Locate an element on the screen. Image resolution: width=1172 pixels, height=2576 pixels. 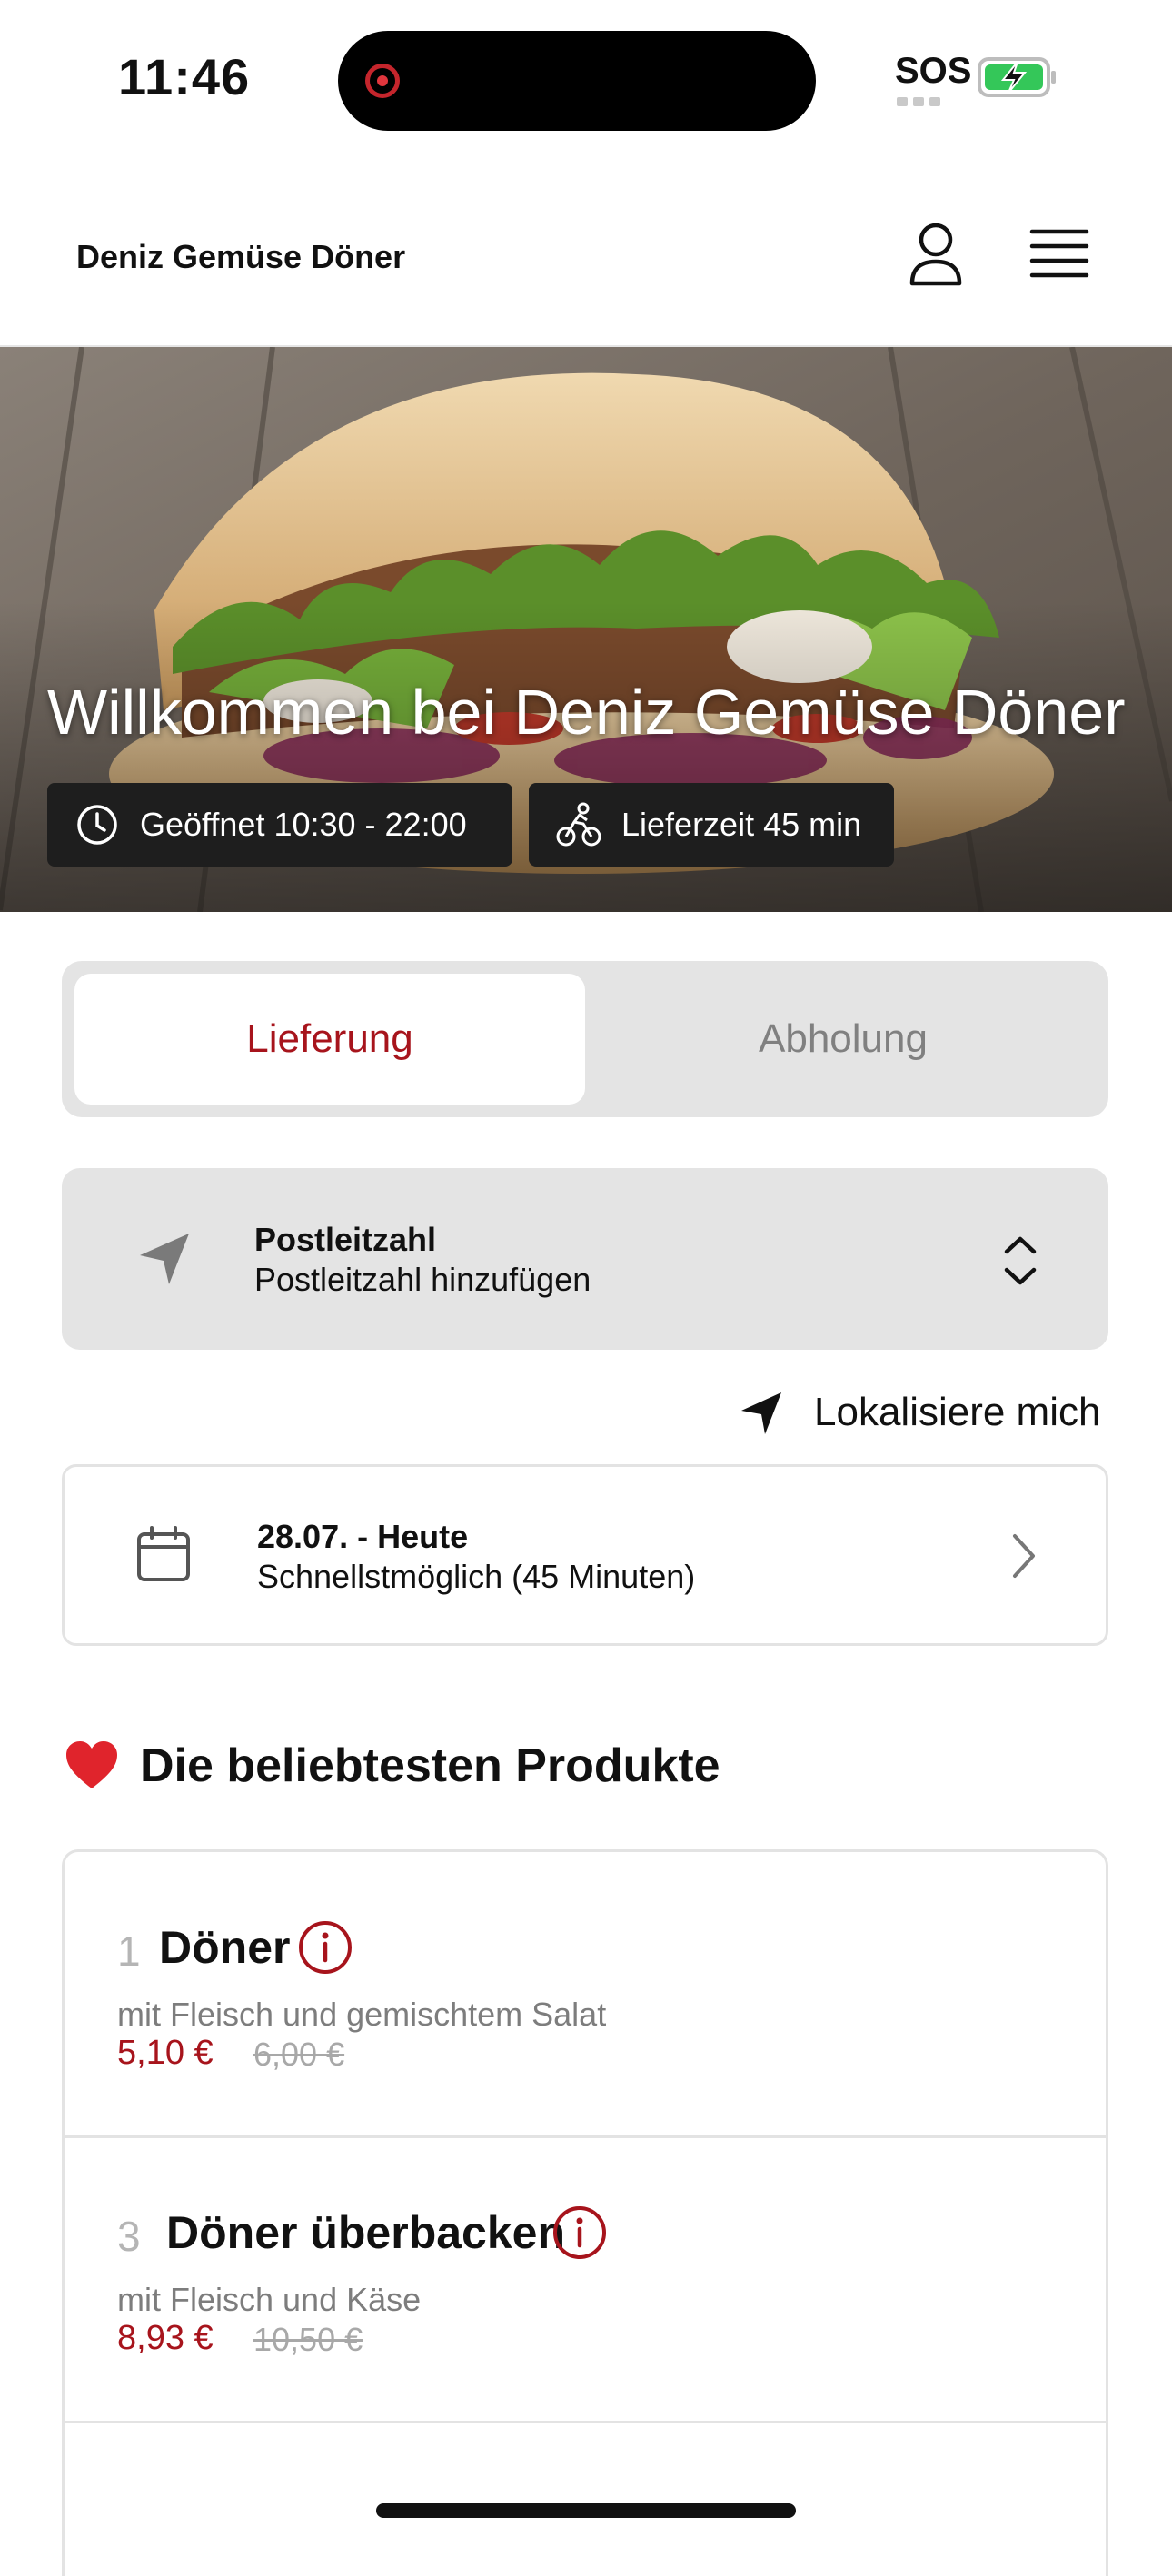
calendar-icon is located at coordinates (164, 1553).